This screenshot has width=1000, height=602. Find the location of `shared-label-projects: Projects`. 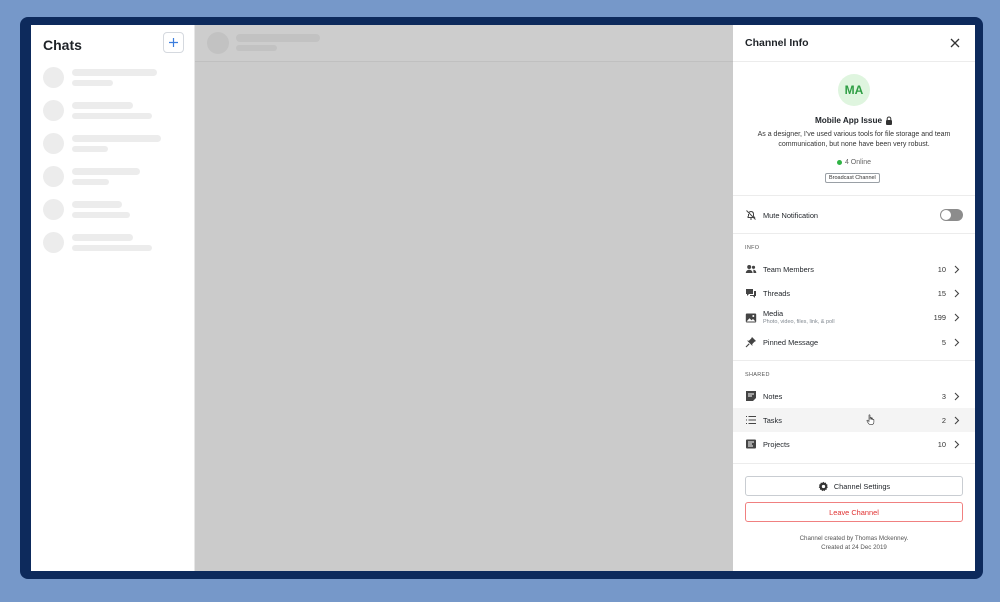

shared-label-projects: Projects is located at coordinates (776, 444).